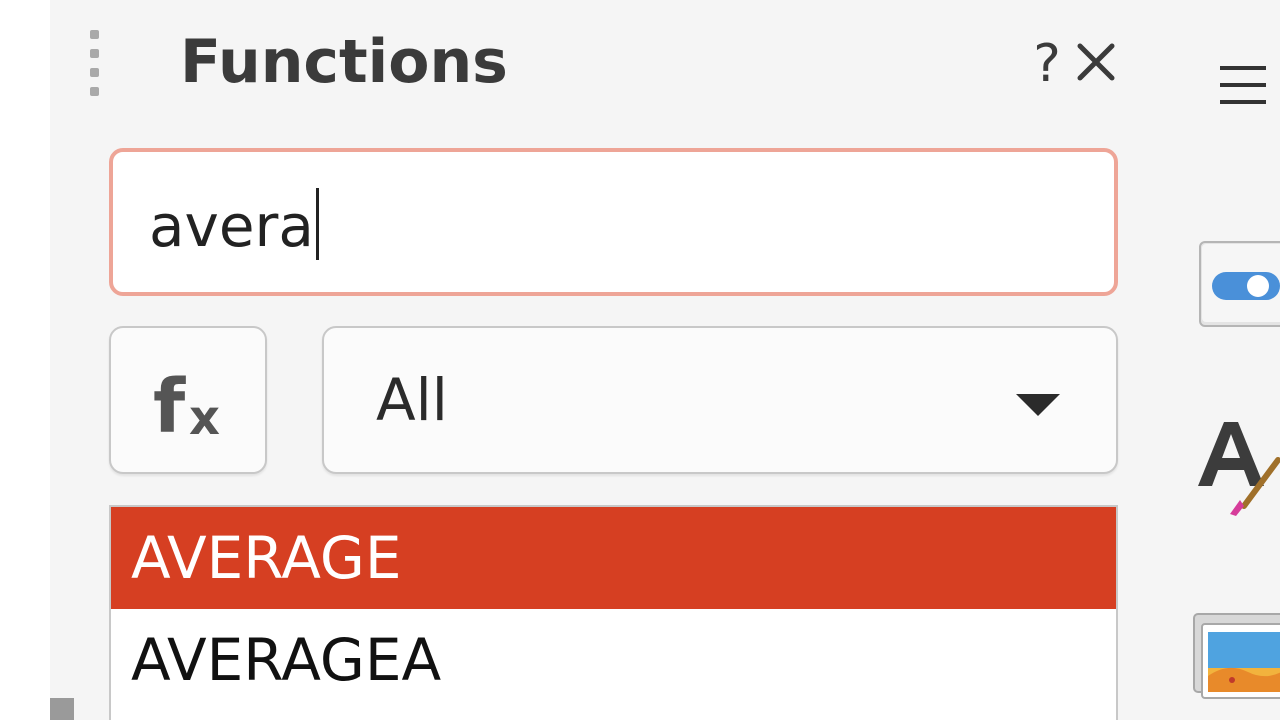  What do you see at coordinates (25, 360) in the screenshot?
I see `spreadsheet-edge` at bounding box center [25, 360].